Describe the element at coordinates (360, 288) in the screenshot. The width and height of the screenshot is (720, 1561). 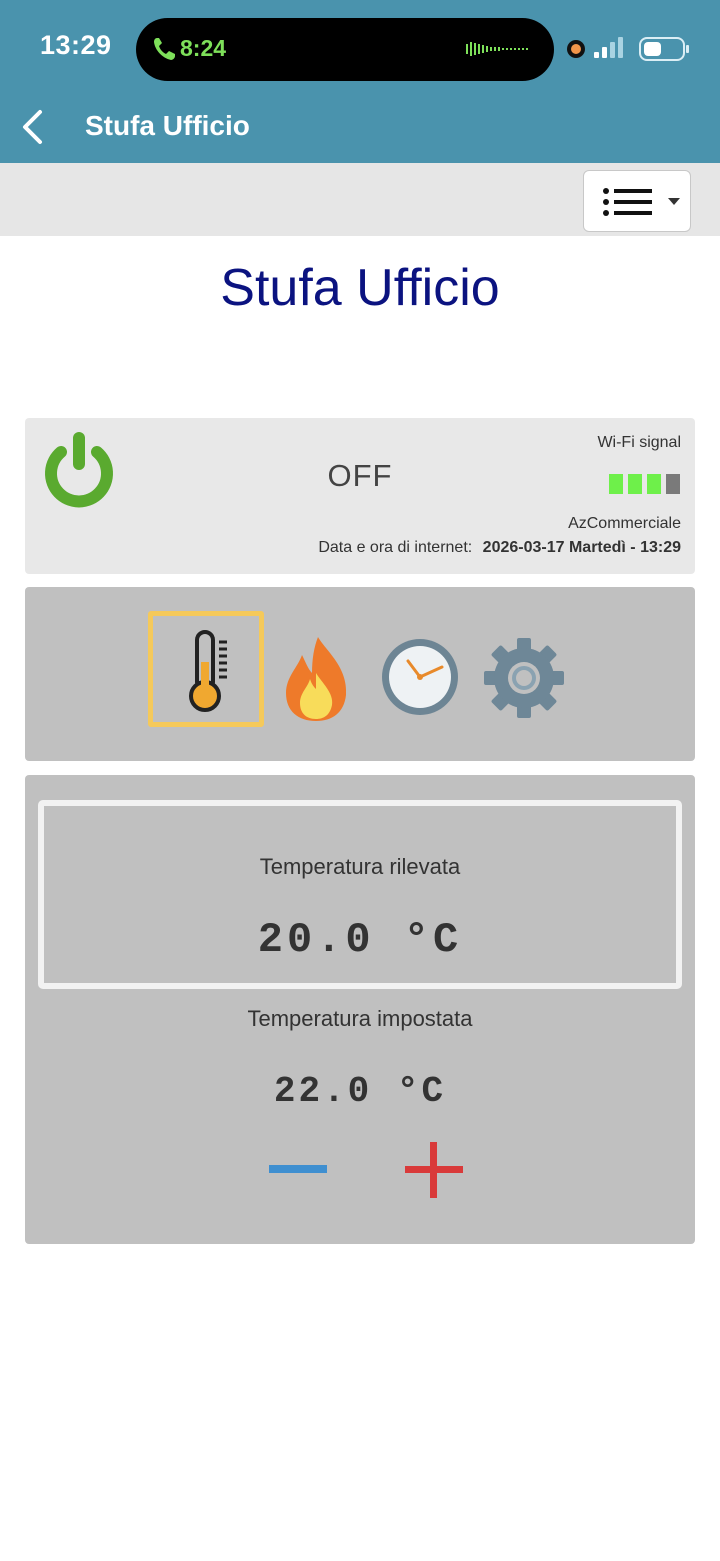
I see `page-title: Stufa Ufficio` at that location.